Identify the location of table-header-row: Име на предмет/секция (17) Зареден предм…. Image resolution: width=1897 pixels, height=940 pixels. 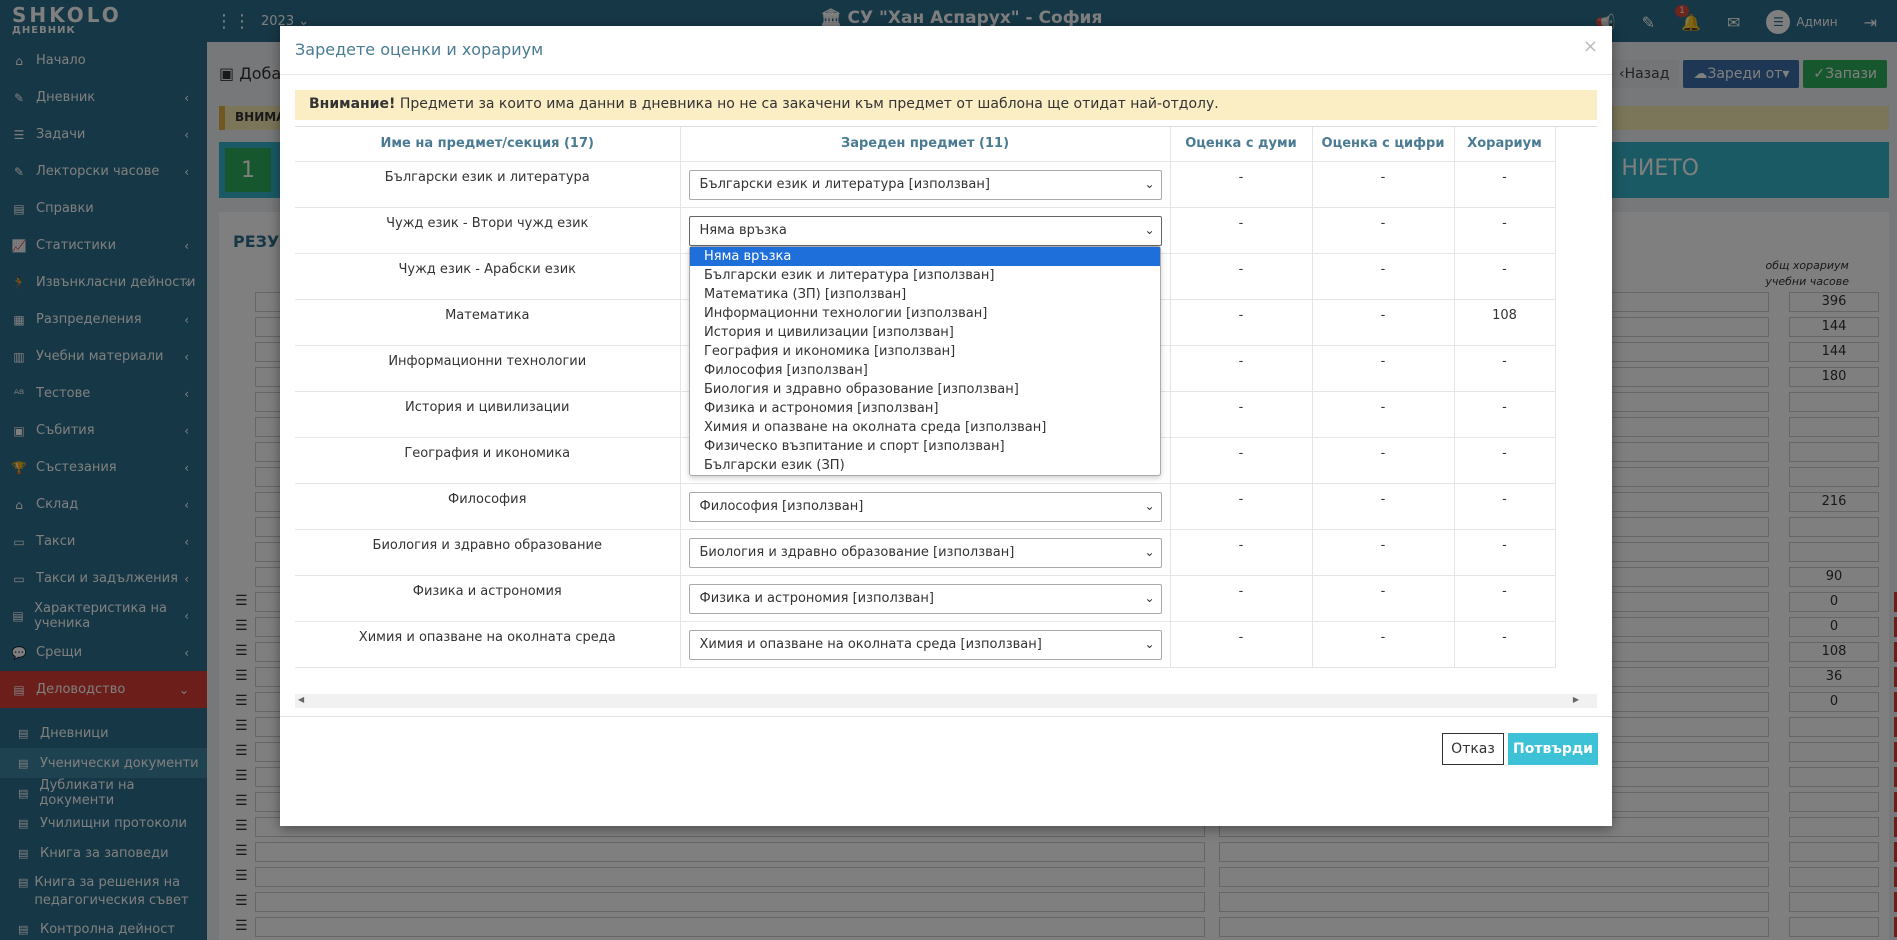
(925, 144).